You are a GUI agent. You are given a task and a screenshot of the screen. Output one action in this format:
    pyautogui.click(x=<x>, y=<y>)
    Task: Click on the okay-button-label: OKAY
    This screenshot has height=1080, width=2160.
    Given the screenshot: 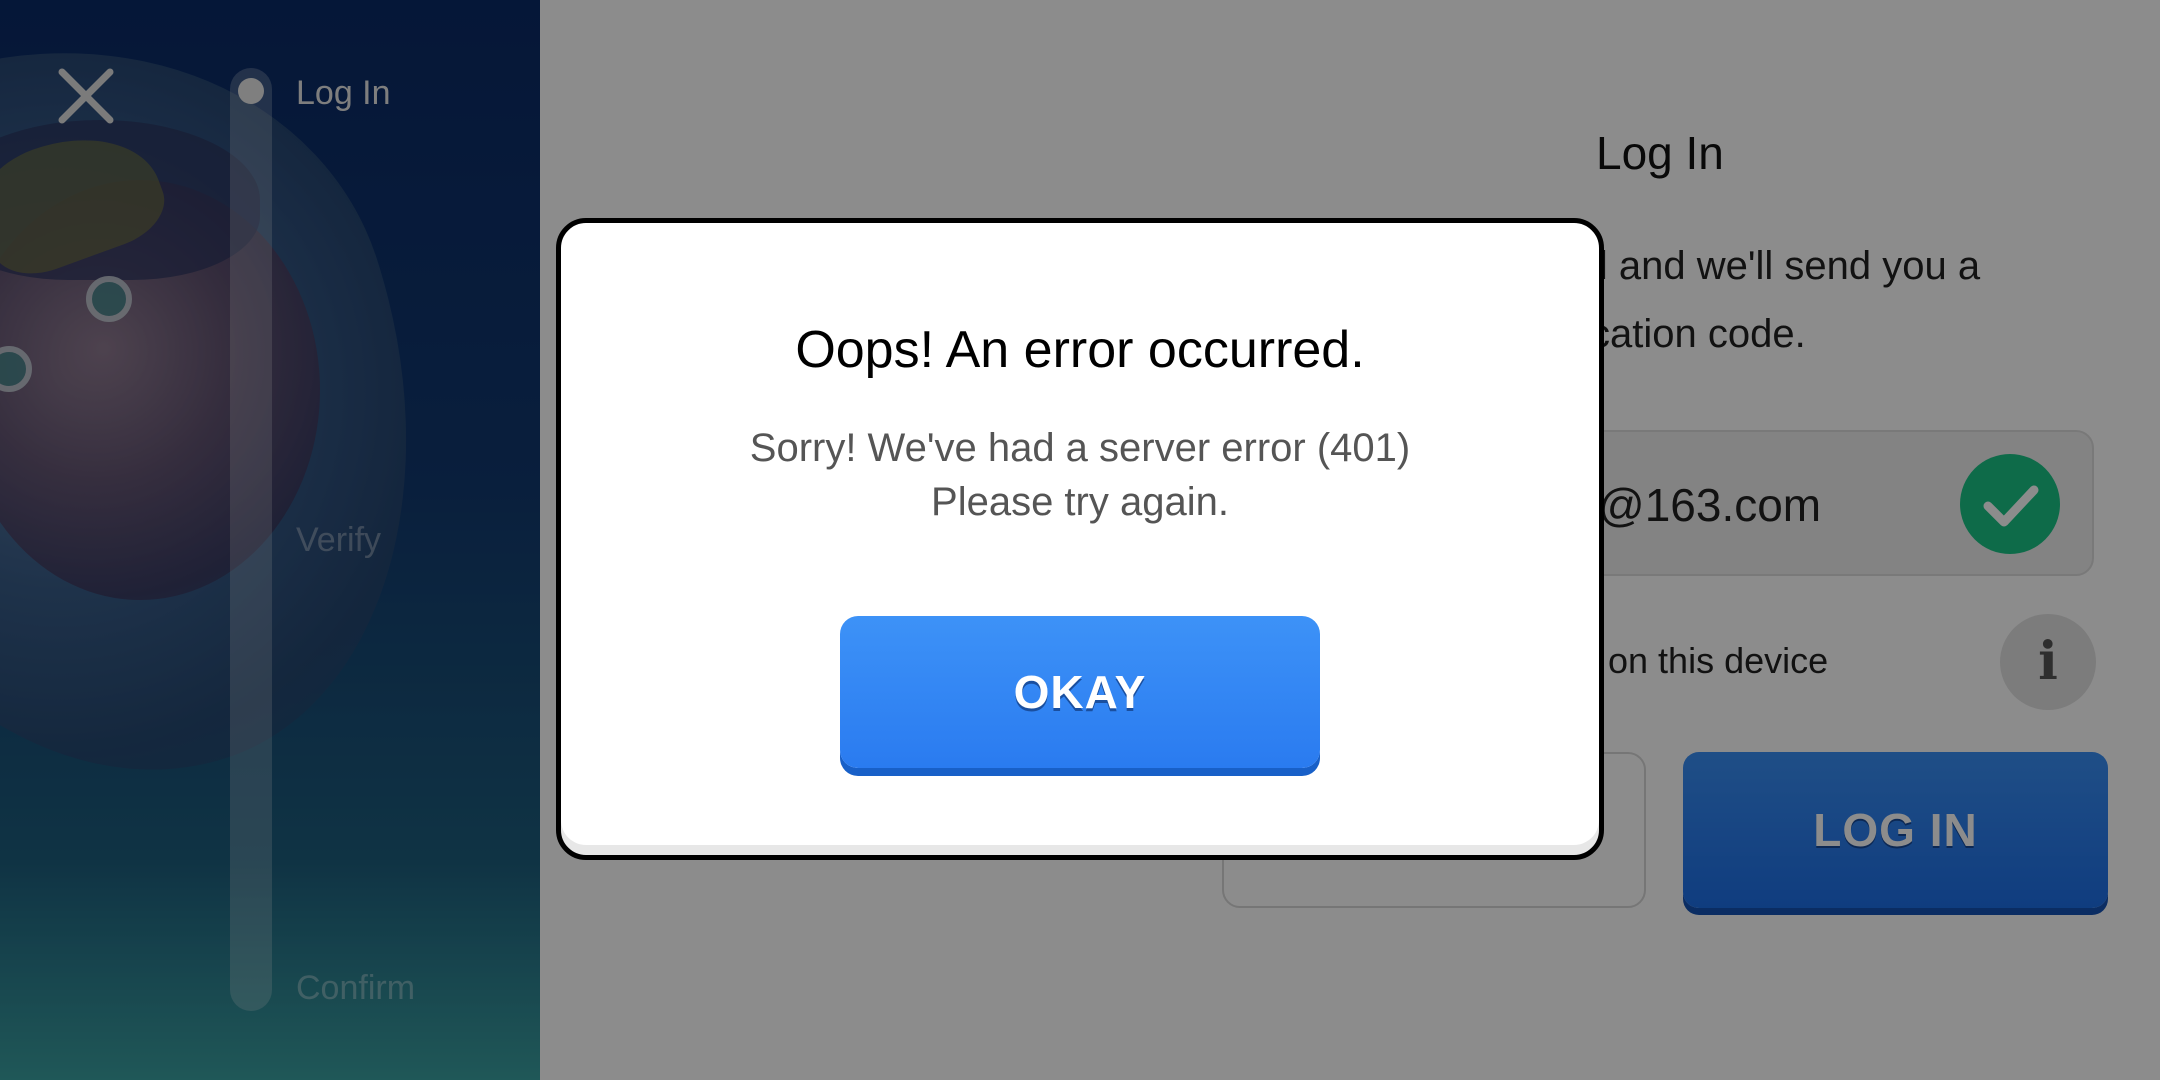 What is the action you would take?
    pyautogui.click(x=1080, y=692)
    